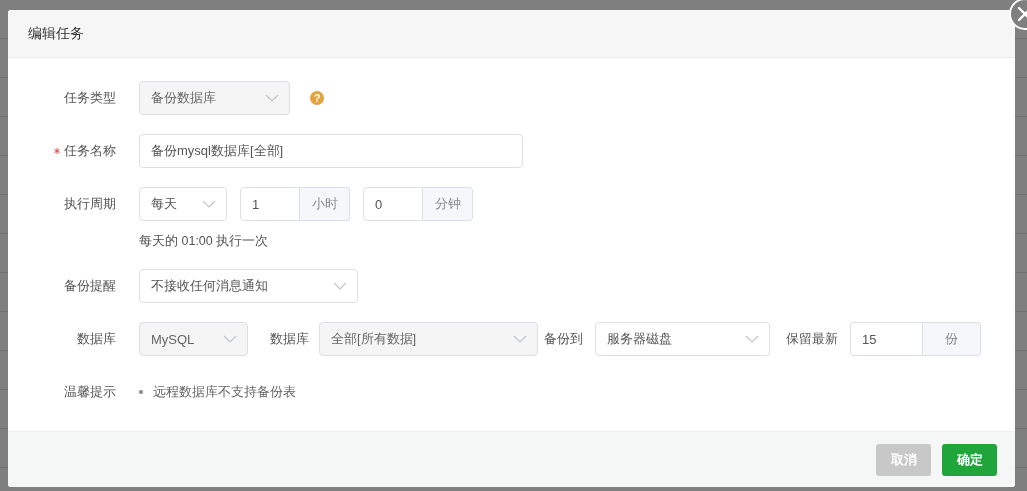  Describe the element at coordinates (56, 33) in the screenshot. I see `dialog-title: 编辑任务` at that location.